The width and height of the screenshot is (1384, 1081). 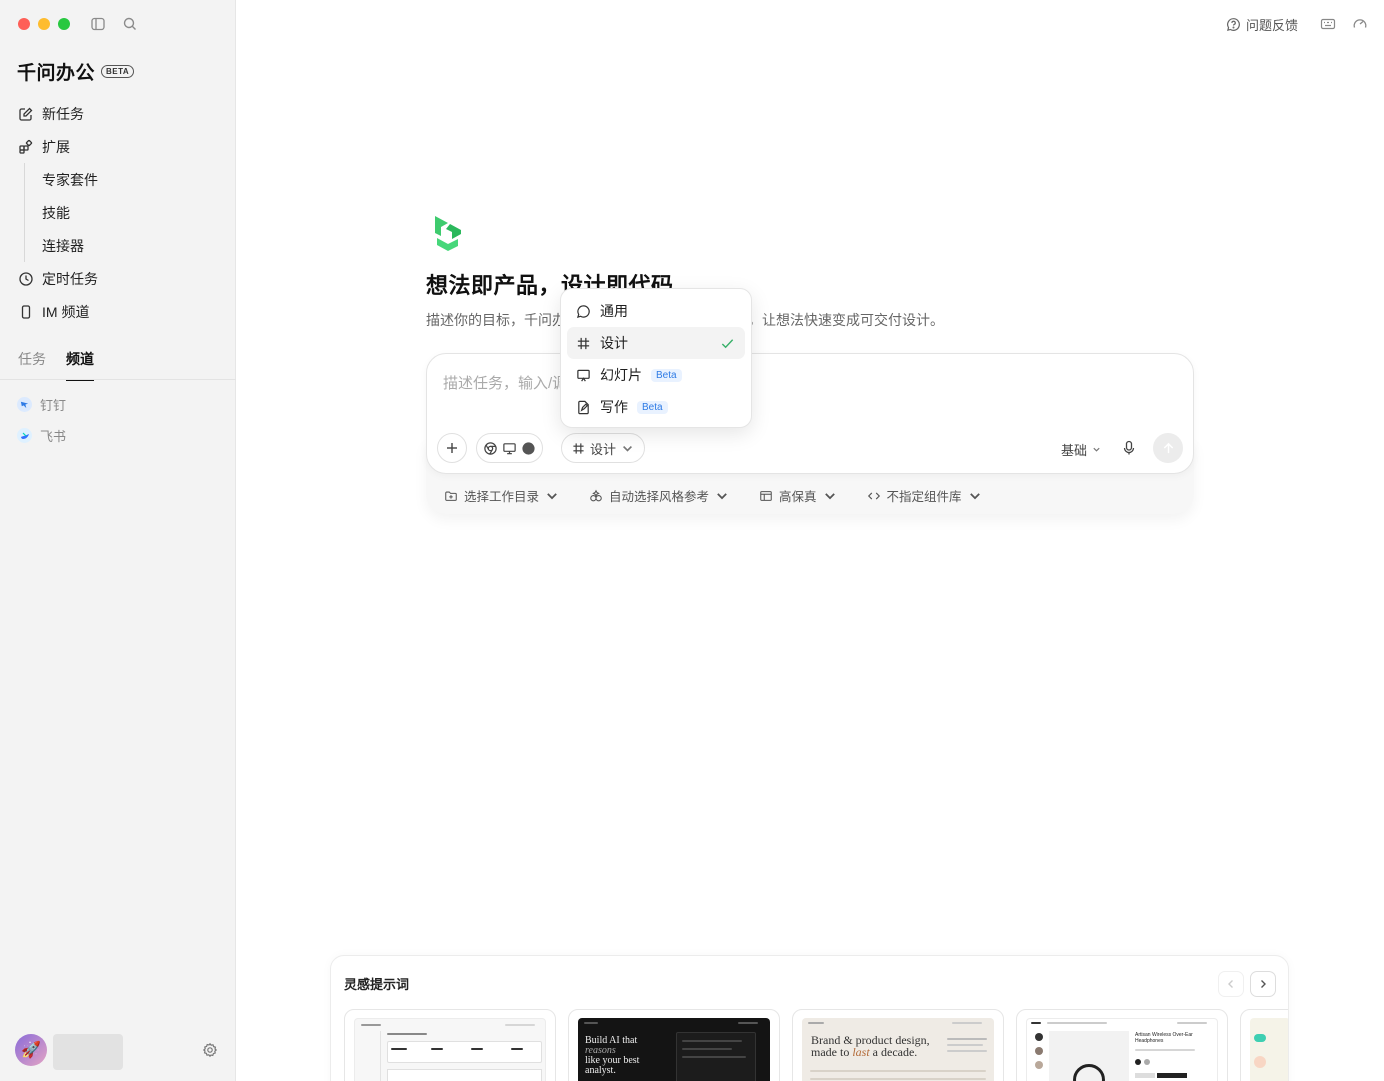 What do you see at coordinates (1164, 1038) in the screenshot?
I see `card-product-title: Artisan Wireless Over-Ear Headphones` at bounding box center [1164, 1038].